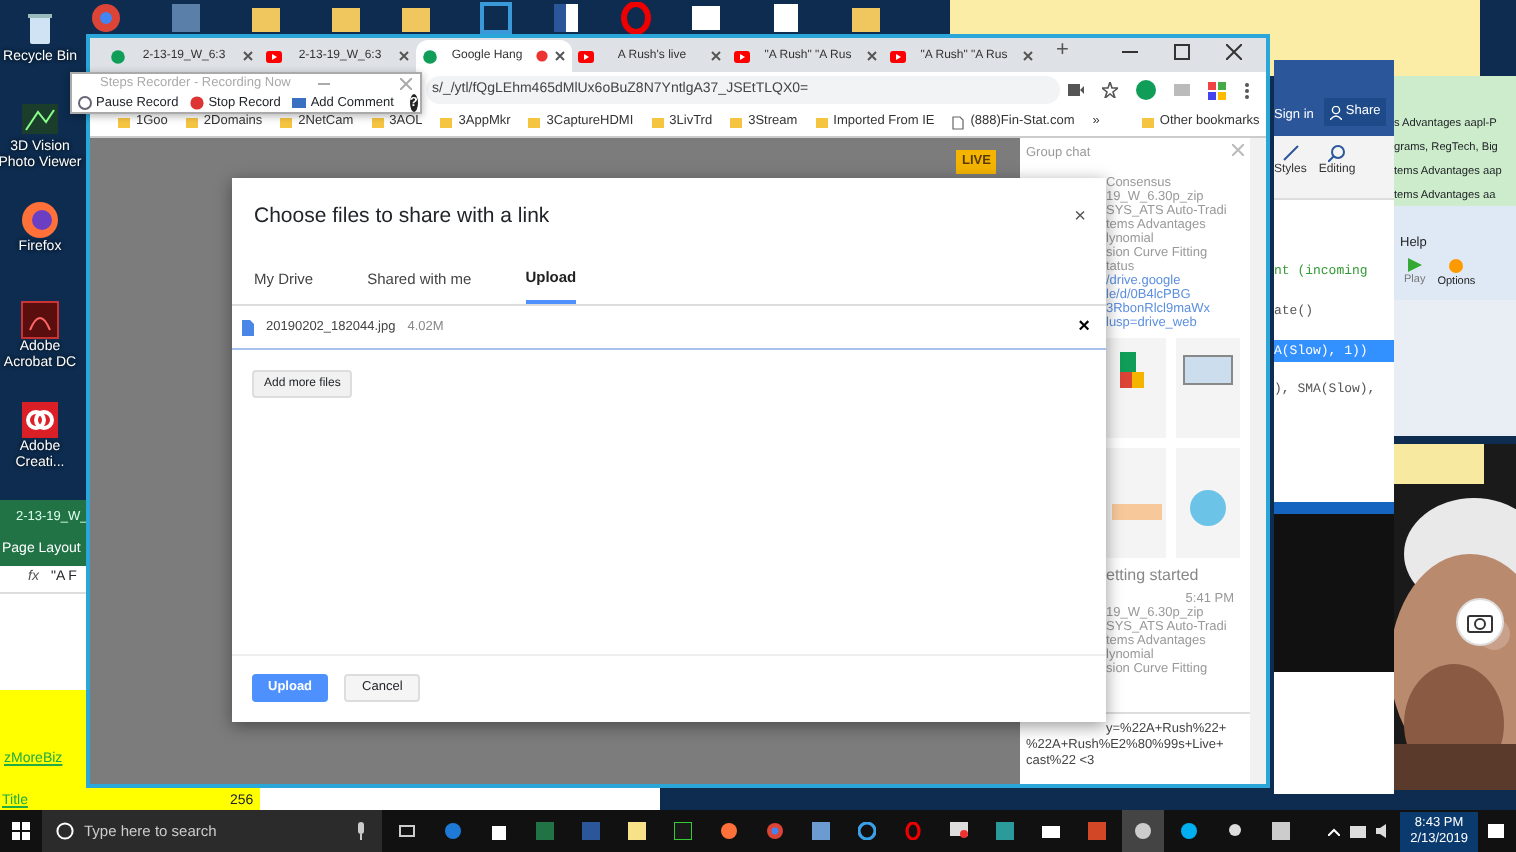 The image size is (1516, 852). Describe the element at coordinates (40, 420) in the screenshot. I see `creative-cloud-icon` at that location.